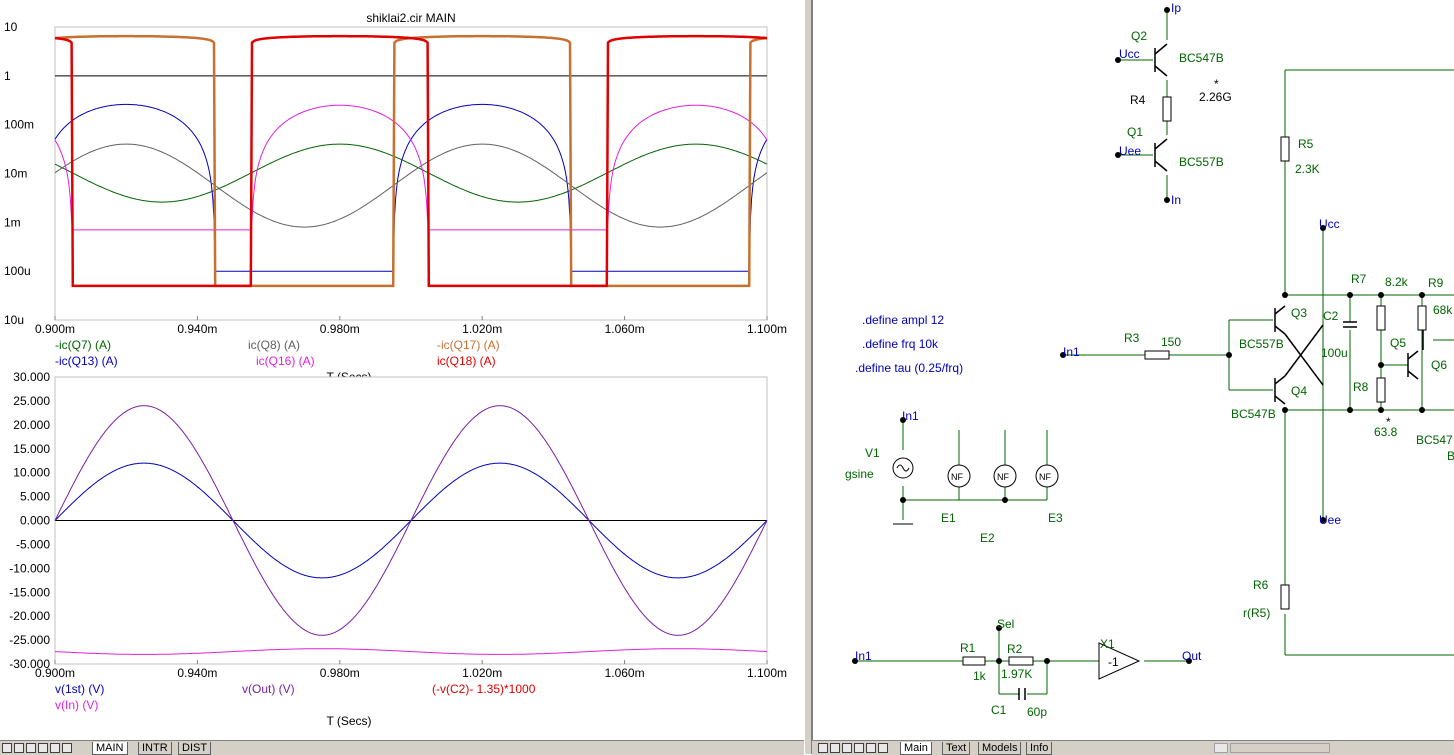  Describe the element at coordinates (29, 616) in the screenshot. I see `bottom-y-tick-label: -20.000` at that location.